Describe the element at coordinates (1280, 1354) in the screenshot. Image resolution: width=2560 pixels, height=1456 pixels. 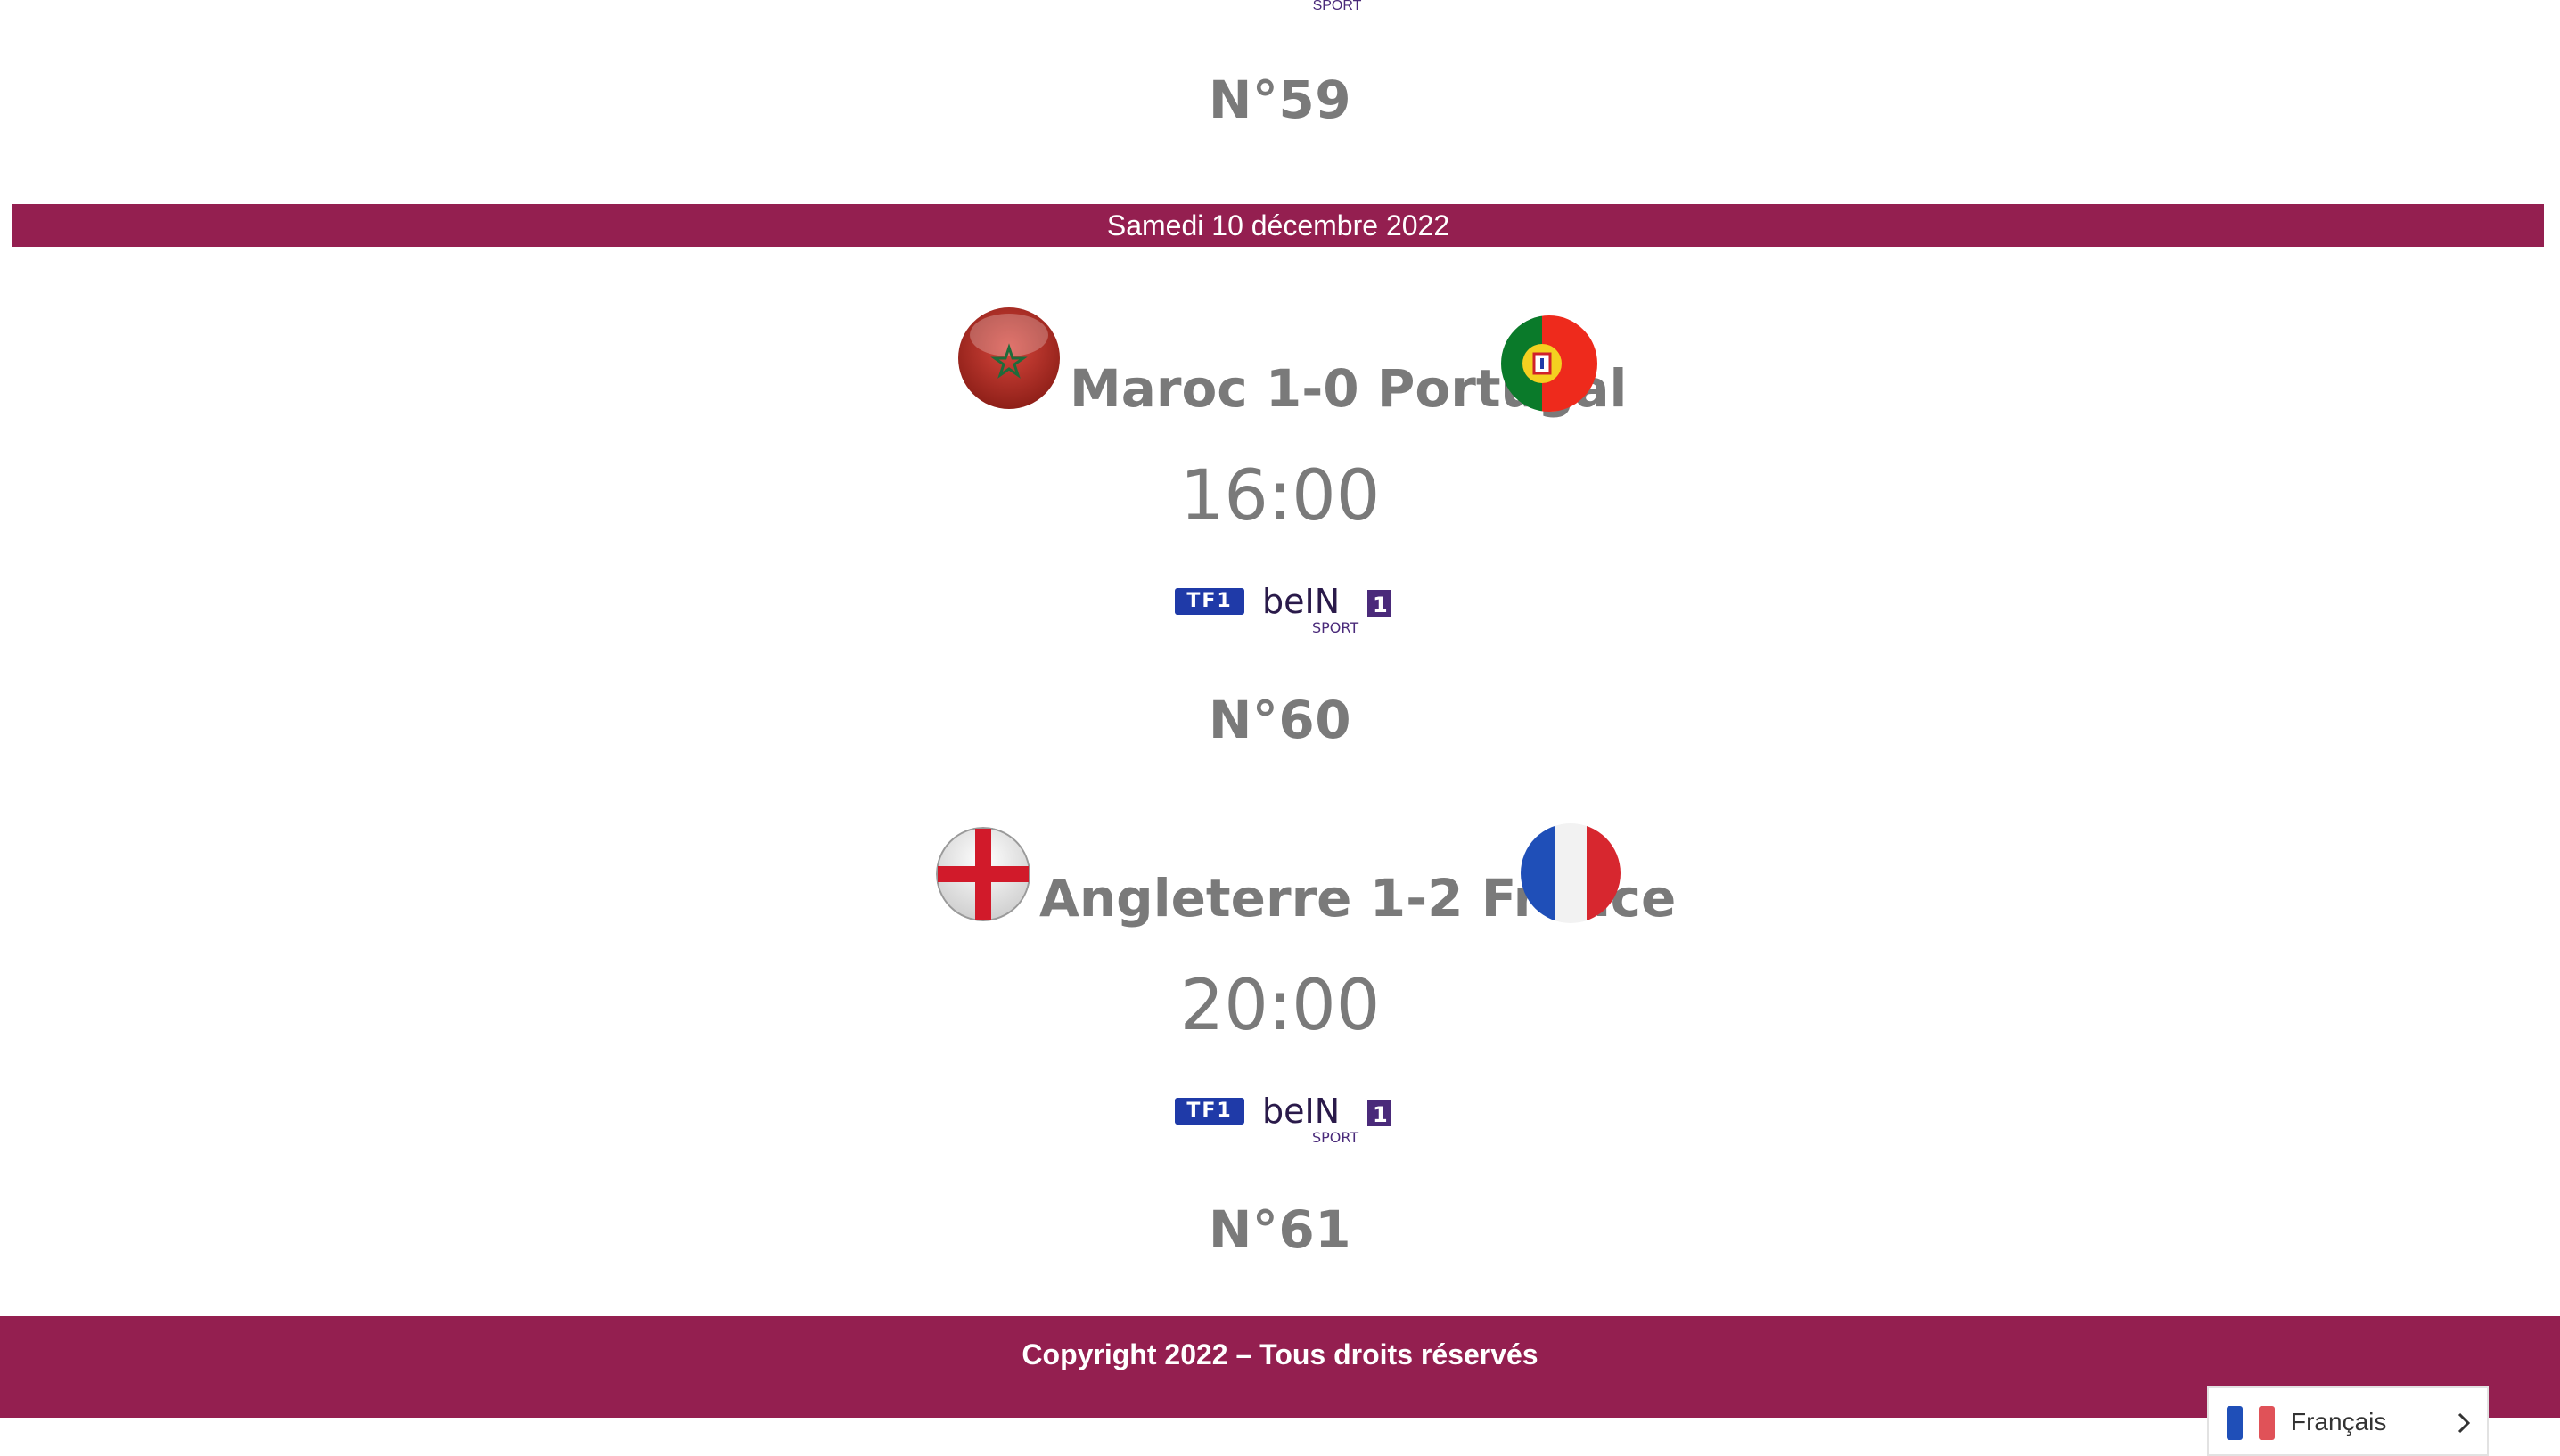
I see `copyright-text: Copyright 2022 – Tous droits réservés` at that location.